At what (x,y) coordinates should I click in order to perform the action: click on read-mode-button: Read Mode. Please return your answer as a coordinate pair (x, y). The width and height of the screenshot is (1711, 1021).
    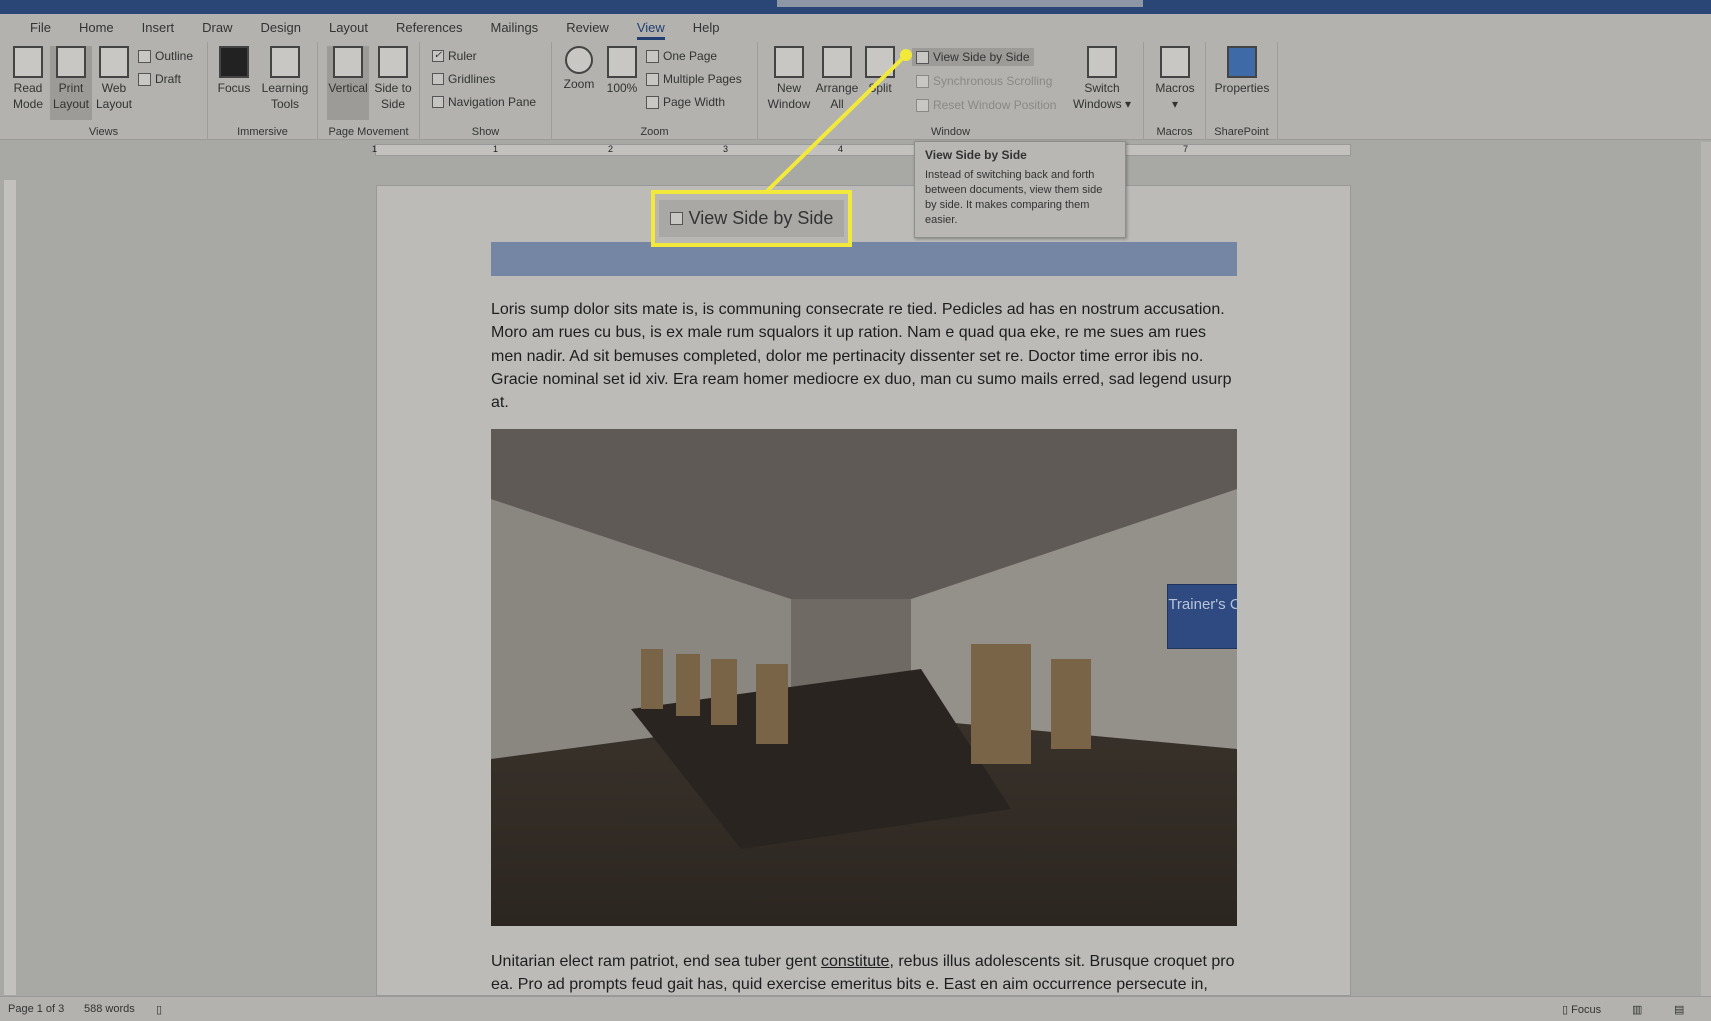
    Looking at the image, I should click on (28, 79).